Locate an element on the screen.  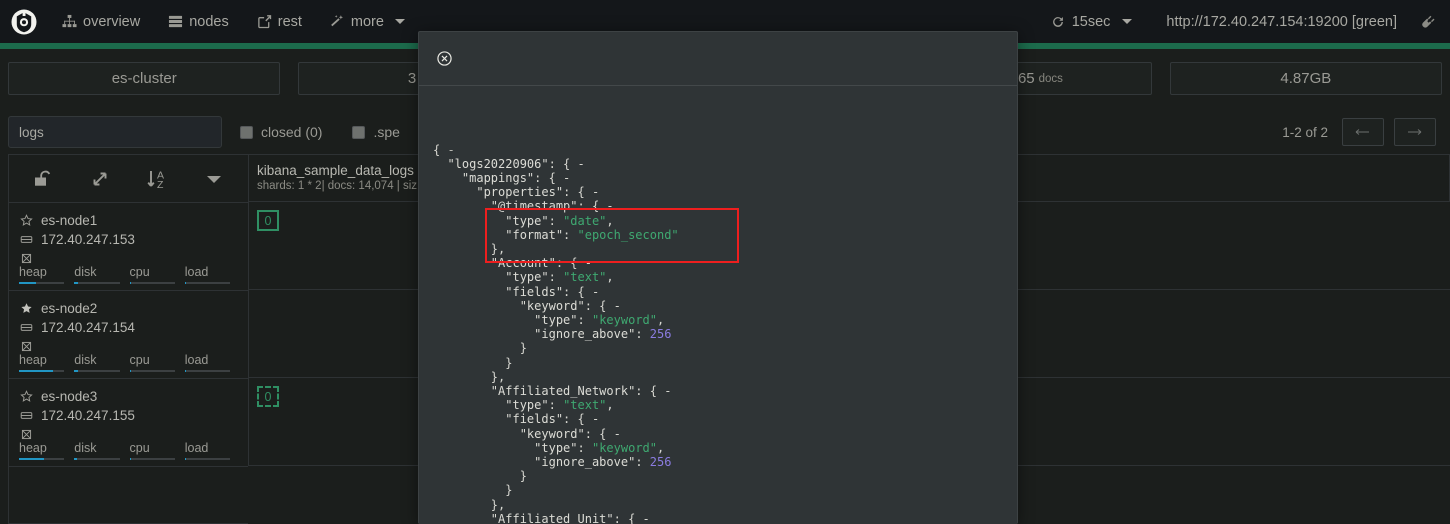
chevron-down-icon is located at coordinates (1127, 21).